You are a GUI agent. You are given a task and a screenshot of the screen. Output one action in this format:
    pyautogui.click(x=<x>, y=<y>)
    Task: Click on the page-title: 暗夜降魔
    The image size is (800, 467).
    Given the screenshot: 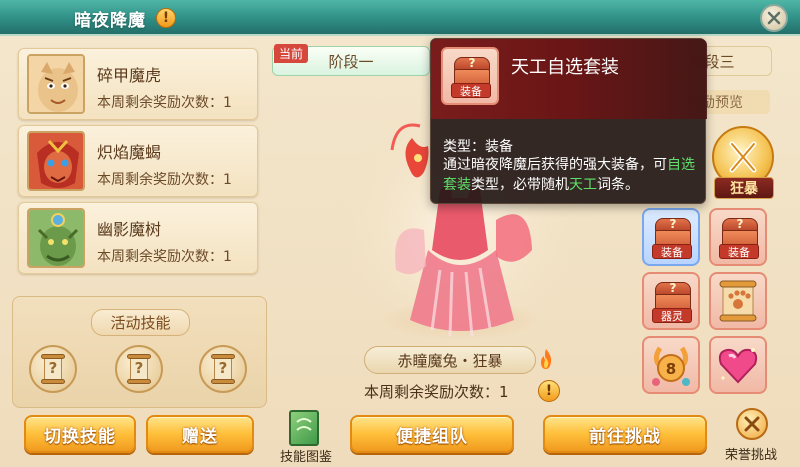 What is the action you would take?
    pyautogui.click(x=110, y=20)
    